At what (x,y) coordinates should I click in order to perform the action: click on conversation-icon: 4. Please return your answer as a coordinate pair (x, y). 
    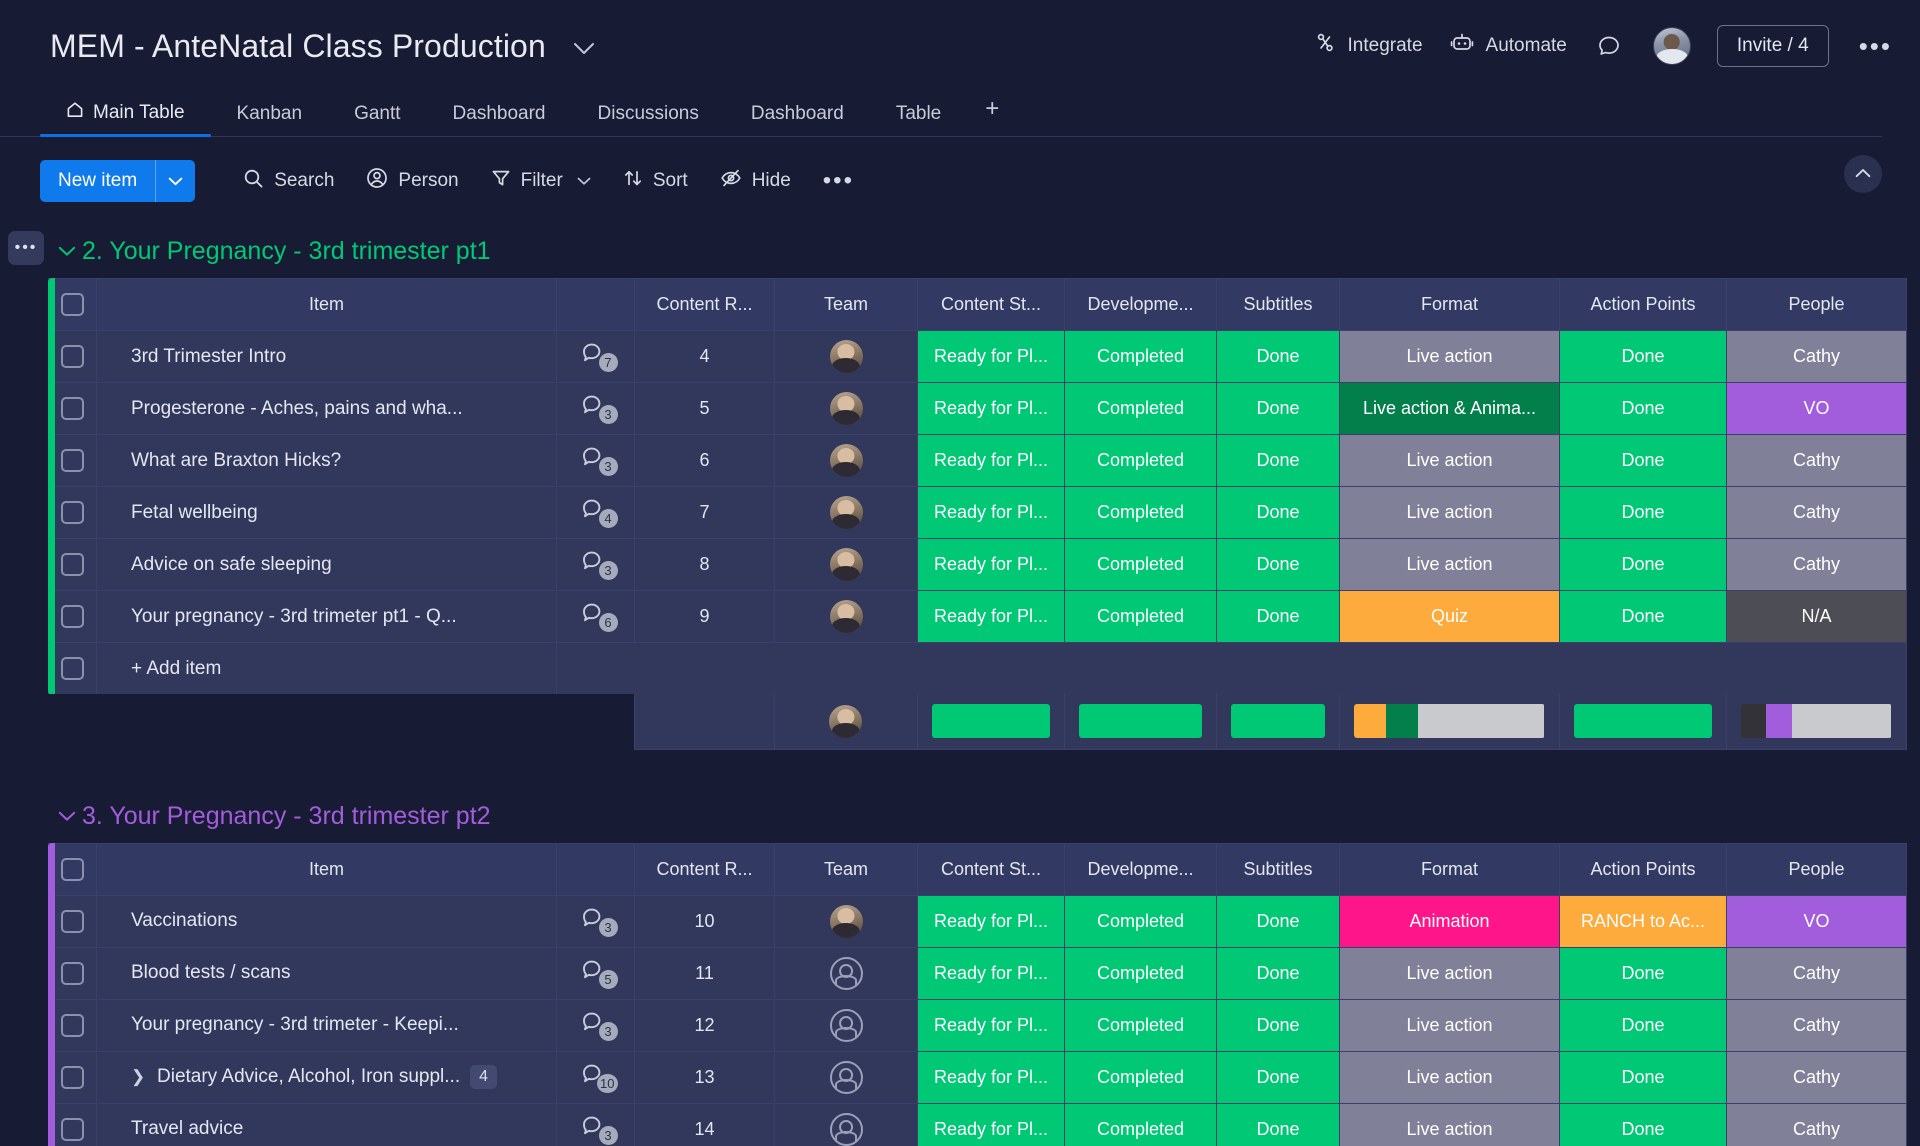
    Looking at the image, I should click on (599, 512).